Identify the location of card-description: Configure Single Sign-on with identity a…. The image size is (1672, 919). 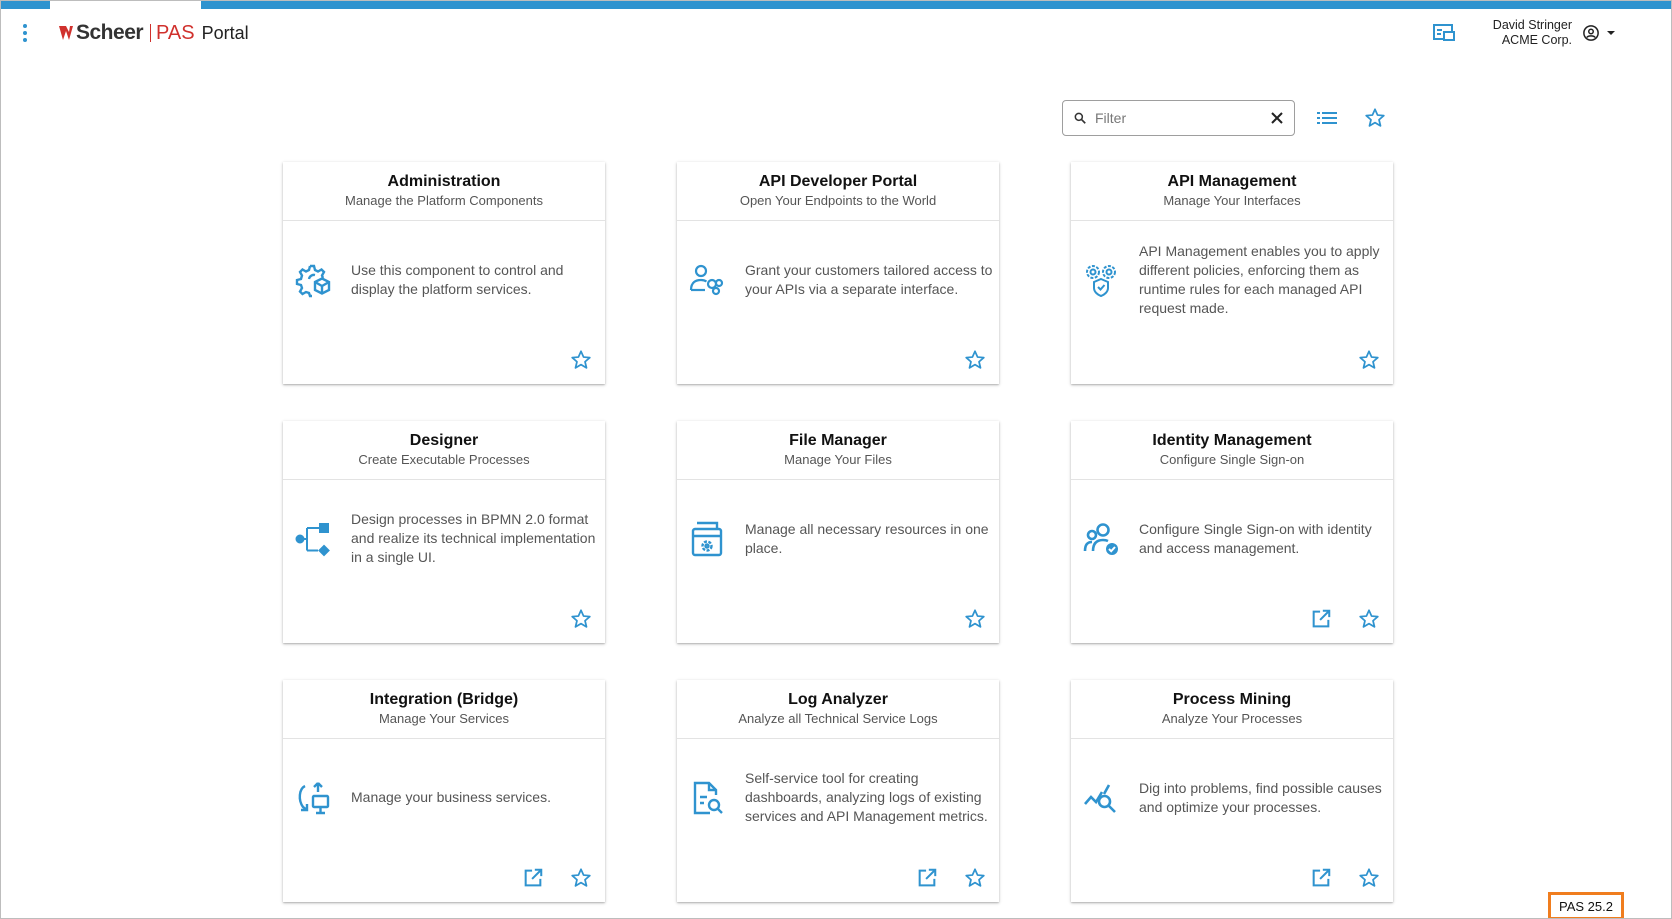
(1255, 538).